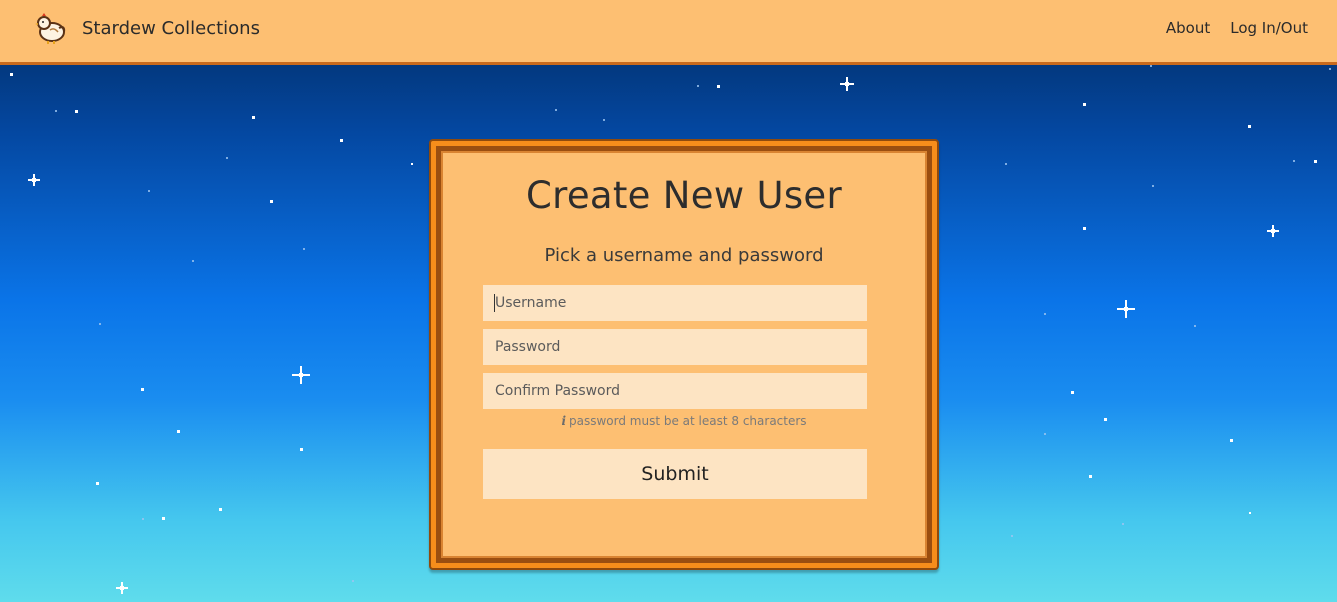 This screenshot has height=602, width=1337. I want to click on about-link: About, so click(1188, 28).